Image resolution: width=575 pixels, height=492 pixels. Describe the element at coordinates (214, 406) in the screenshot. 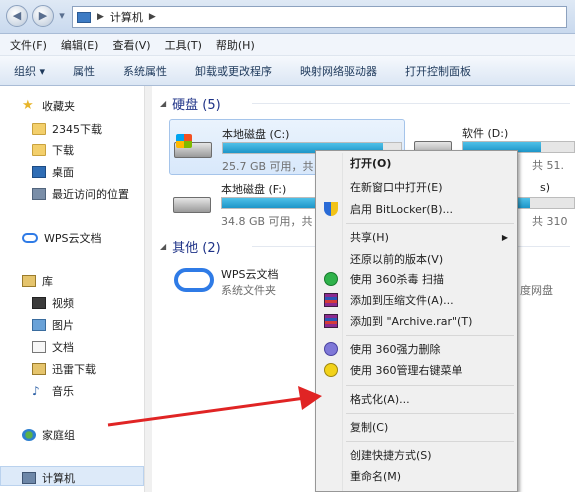

I see `annotation-arrow` at that location.